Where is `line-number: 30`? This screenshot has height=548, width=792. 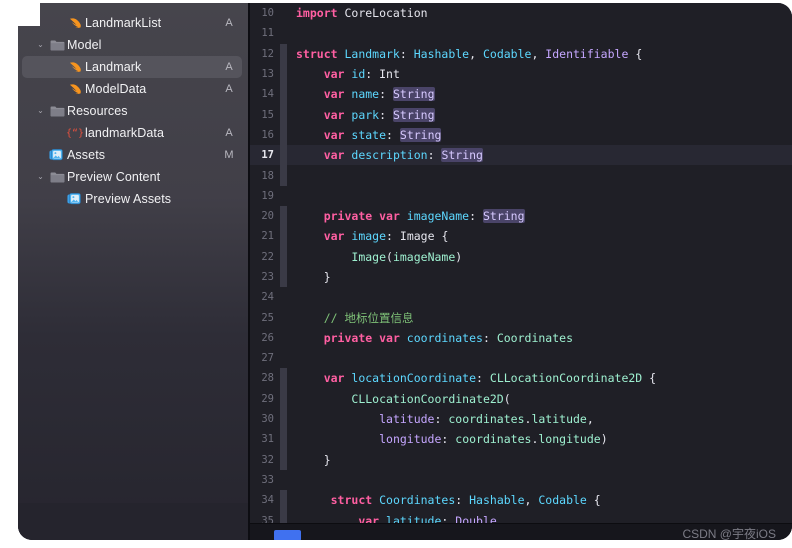 line-number: 30 is located at coordinates (267, 419).